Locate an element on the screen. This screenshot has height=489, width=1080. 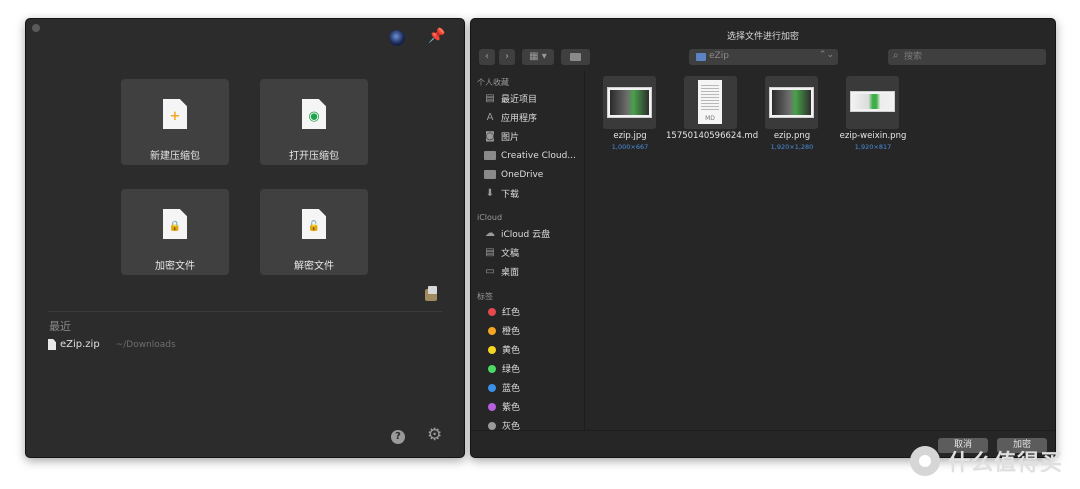
window-close-button is located at coordinates (36, 28).